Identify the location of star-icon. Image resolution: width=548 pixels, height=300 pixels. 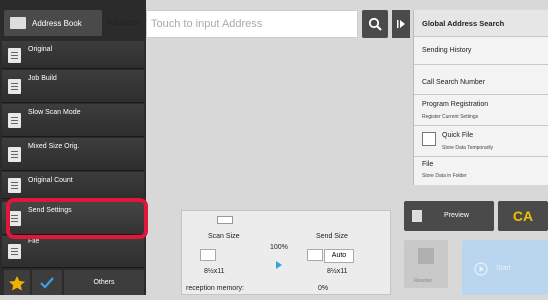
(17, 283).